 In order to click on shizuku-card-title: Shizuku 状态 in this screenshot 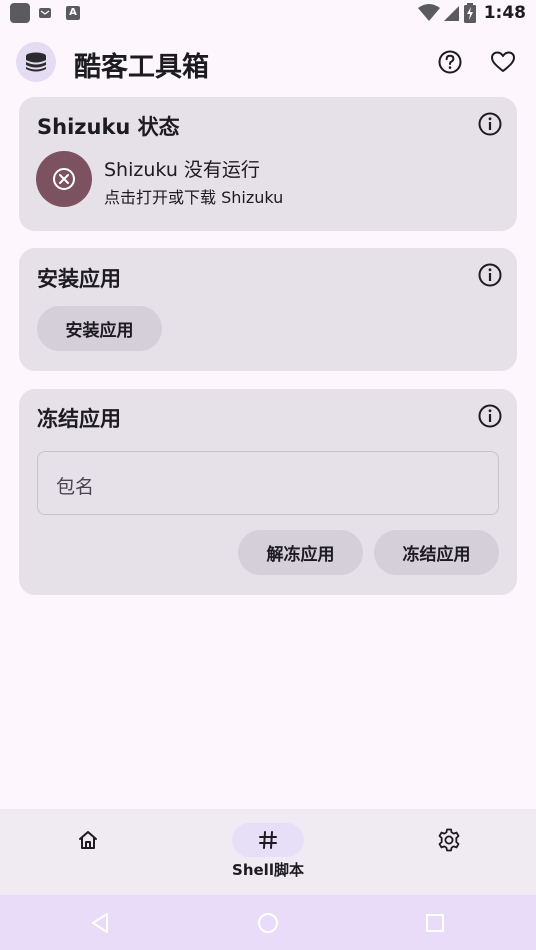, I will do `click(108, 127)`.